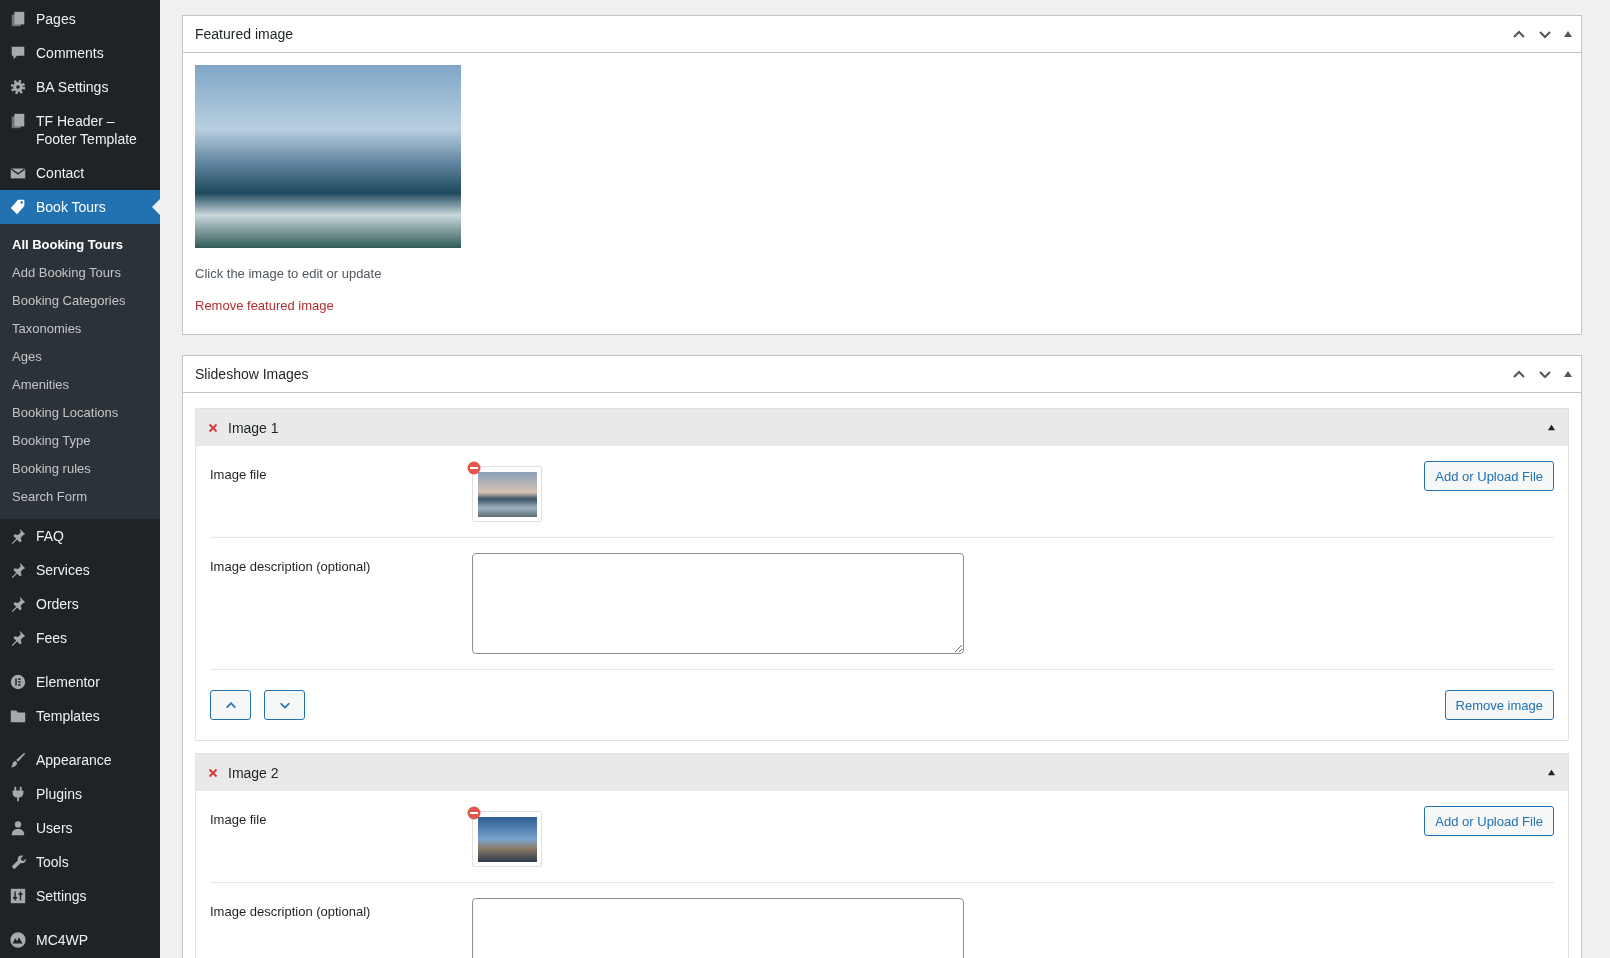  What do you see at coordinates (80, 87) in the screenshot?
I see `sidebar-item: BA Settings` at bounding box center [80, 87].